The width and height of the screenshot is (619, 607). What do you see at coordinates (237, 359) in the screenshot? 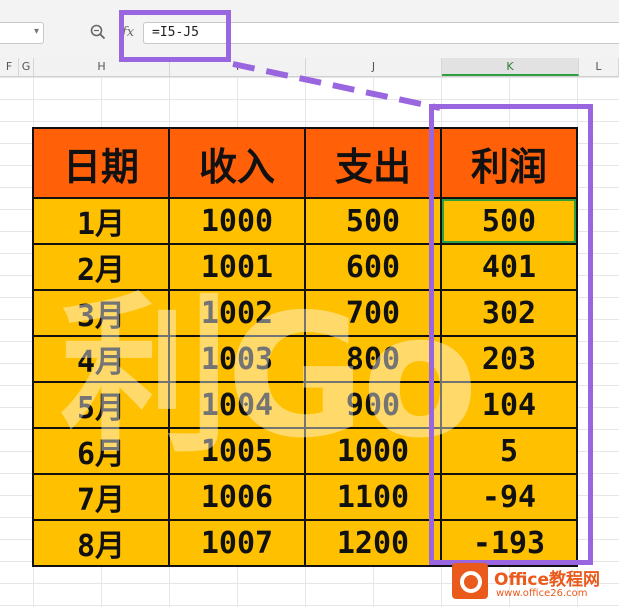
I see `income-cell: 1003` at bounding box center [237, 359].